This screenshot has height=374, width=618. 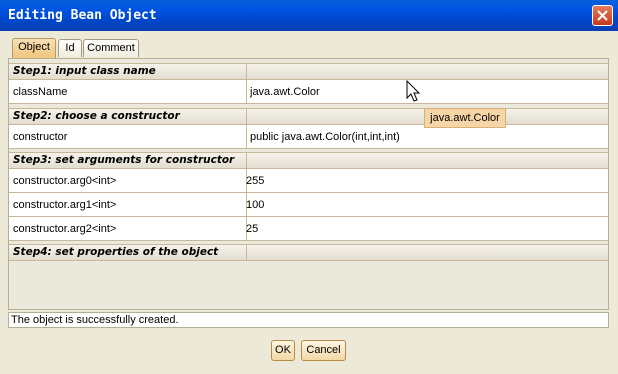 What do you see at coordinates (124, 160) in the screenshot?
I see `section-step3-label: Step3: set arguments for constructor` at bounding box center [124, 160].